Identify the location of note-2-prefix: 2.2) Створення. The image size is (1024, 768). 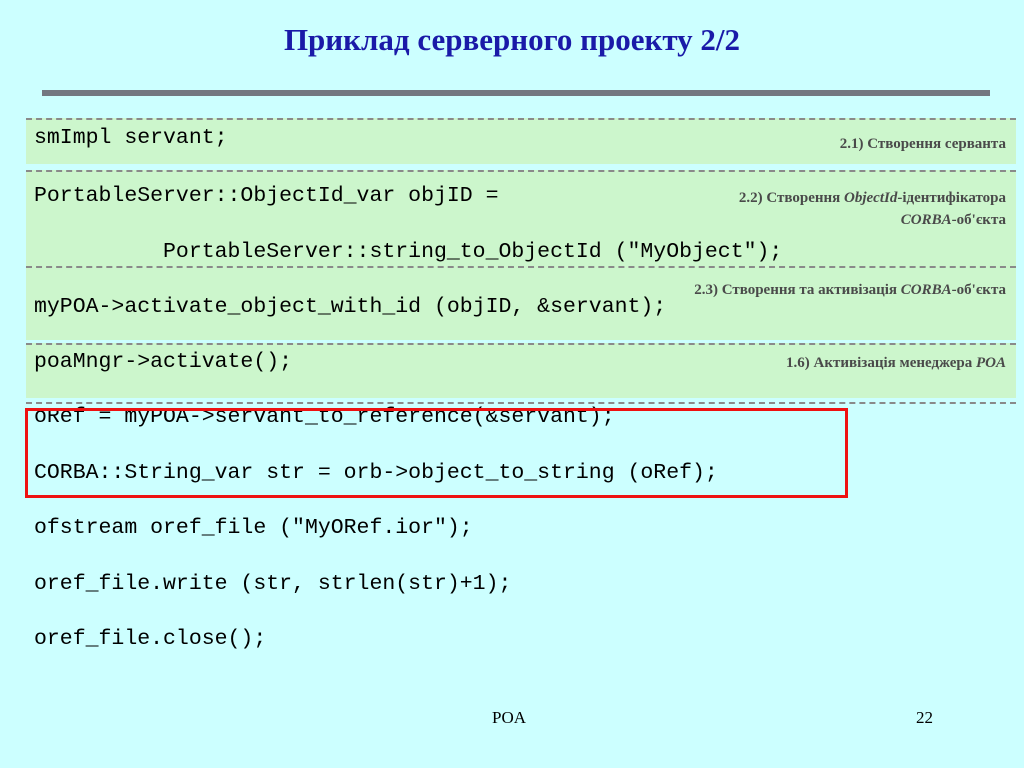
(791, 198).